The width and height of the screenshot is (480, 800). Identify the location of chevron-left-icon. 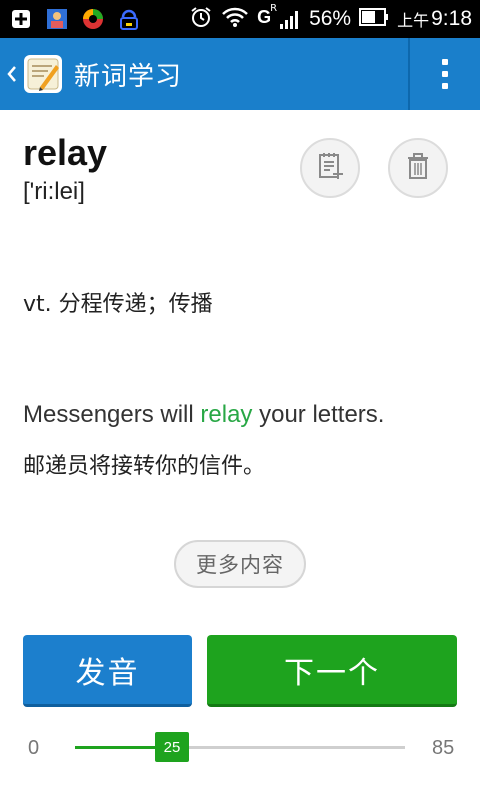
(12, 76).